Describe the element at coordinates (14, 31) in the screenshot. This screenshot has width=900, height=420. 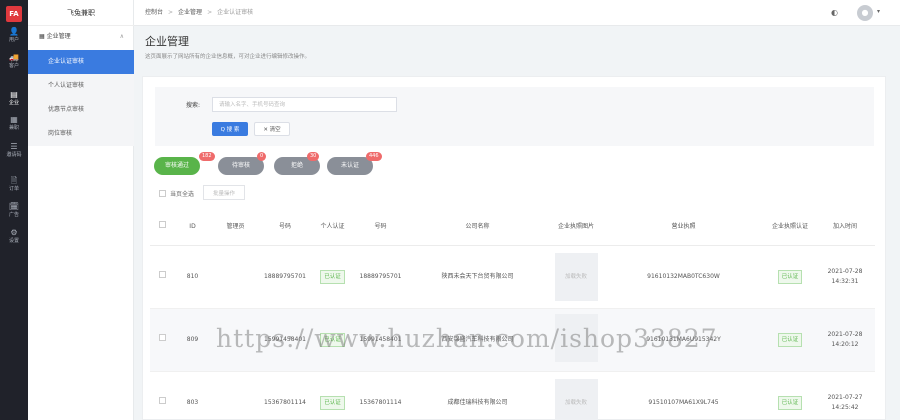
I see `user-icon: 👤` at that location.